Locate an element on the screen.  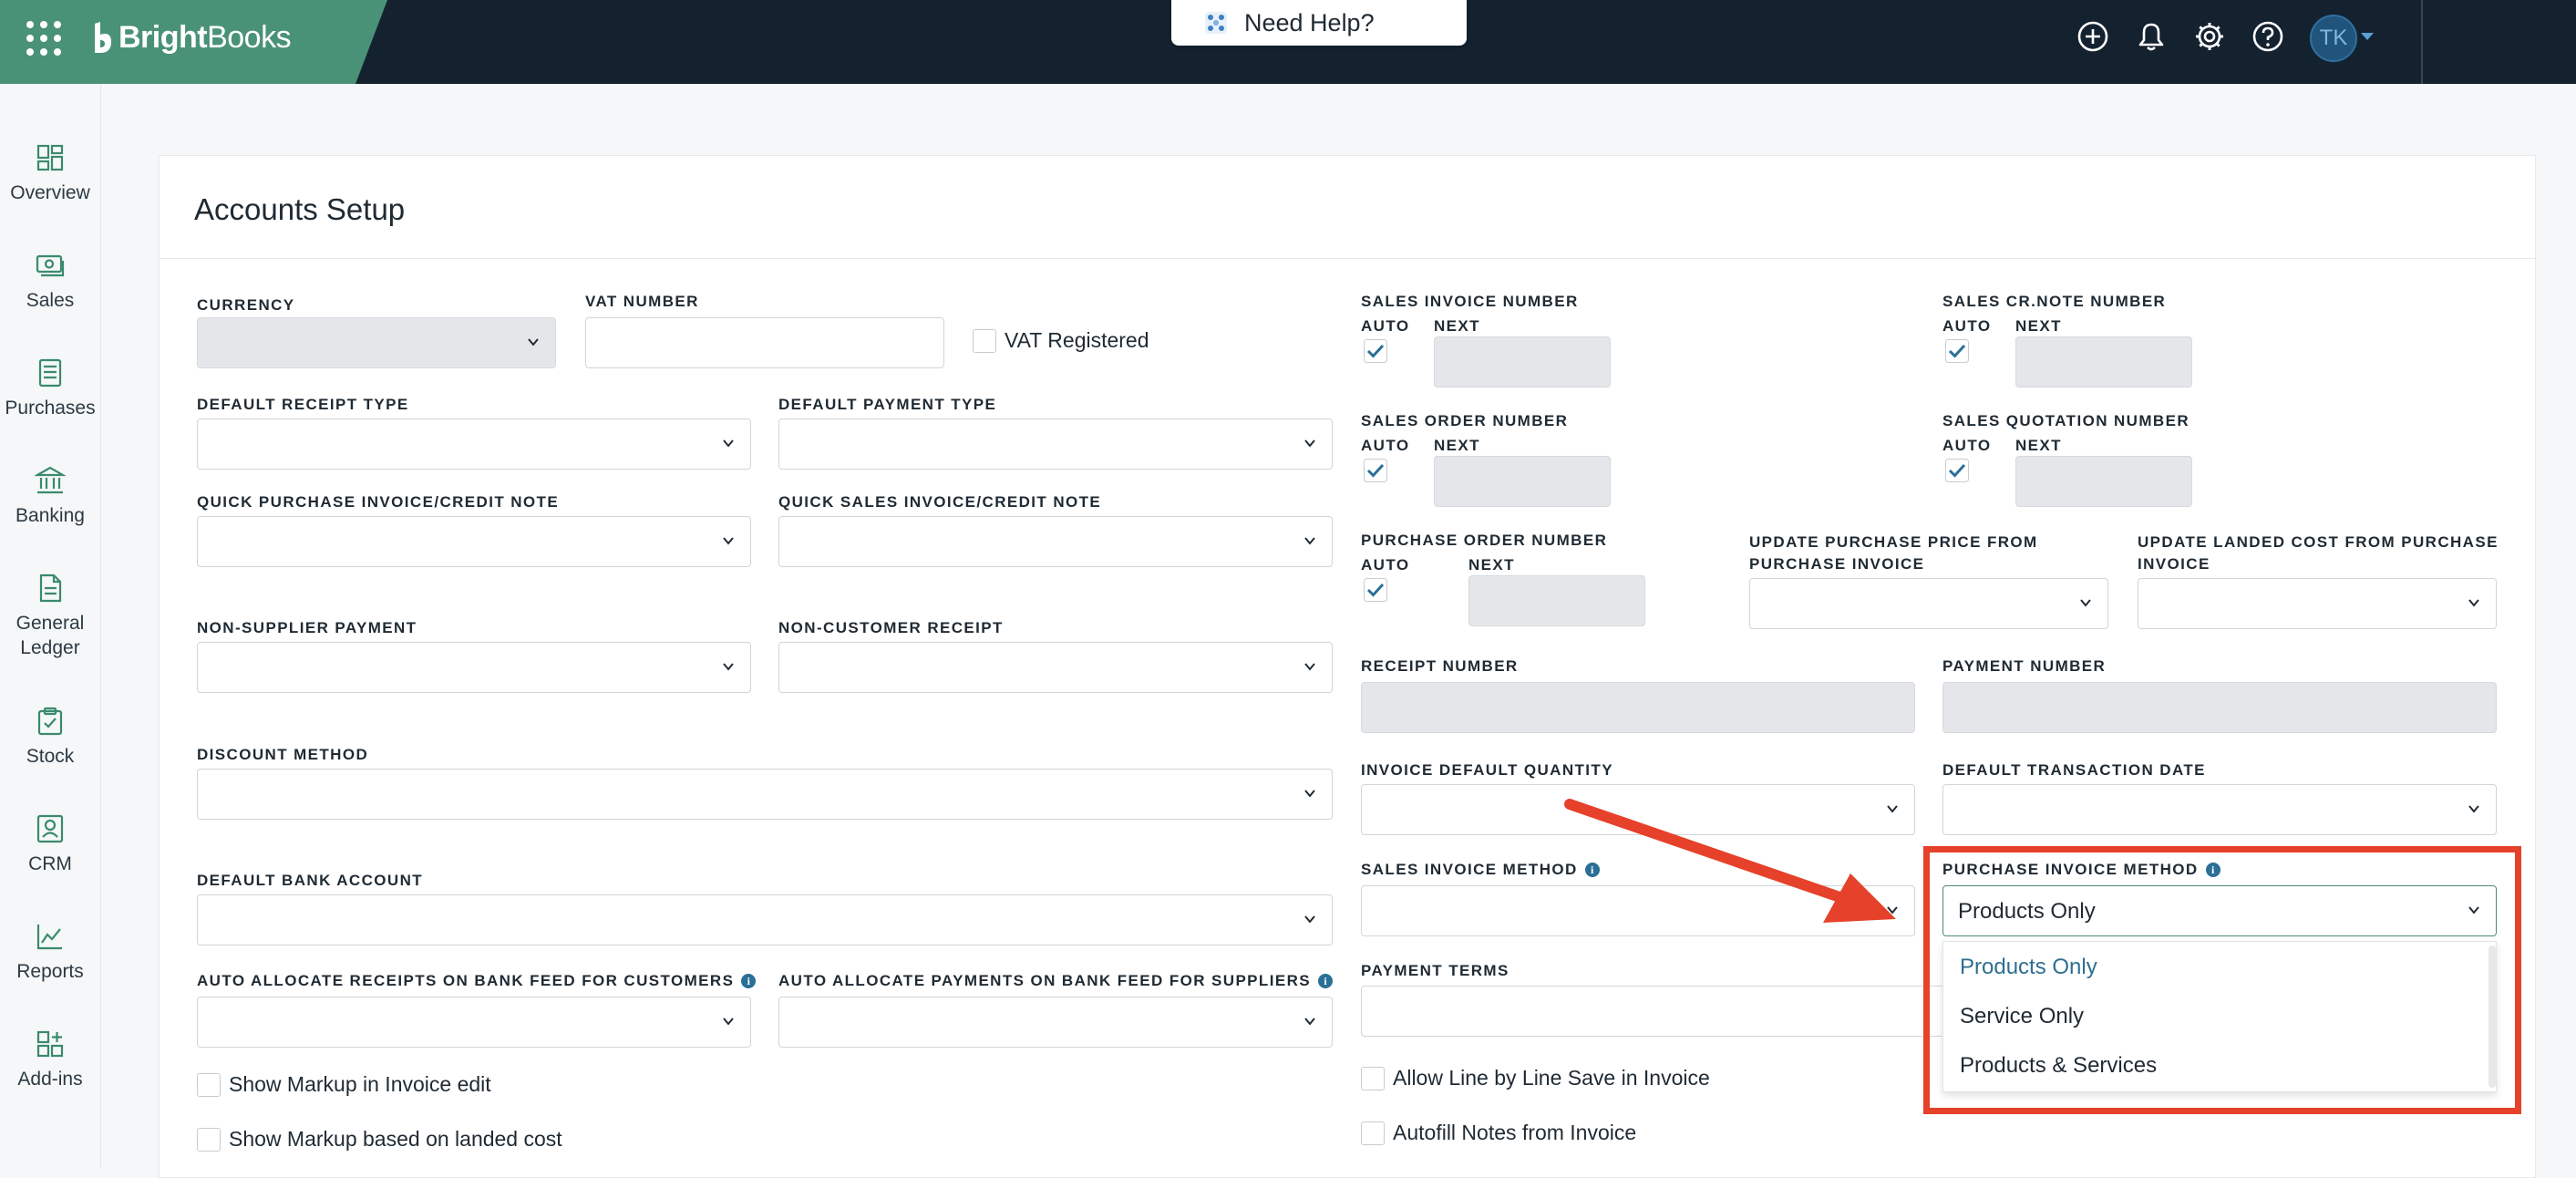
help-circle-icon is located at coordinates (2267, 36).